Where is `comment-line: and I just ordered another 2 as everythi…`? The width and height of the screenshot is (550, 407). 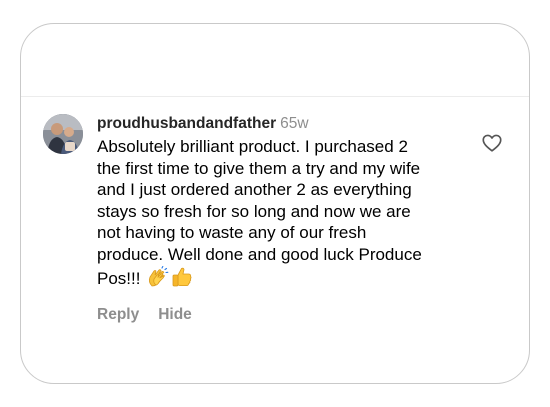 comment-line: and I just ordered another 2 as everythi… is located at coordinates (254, 190).